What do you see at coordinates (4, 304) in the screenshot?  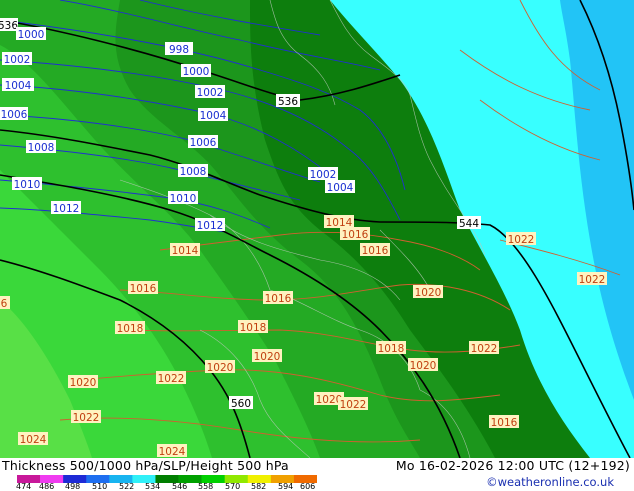 I see `isobar-label: 6` at bounding box center [4, 304].